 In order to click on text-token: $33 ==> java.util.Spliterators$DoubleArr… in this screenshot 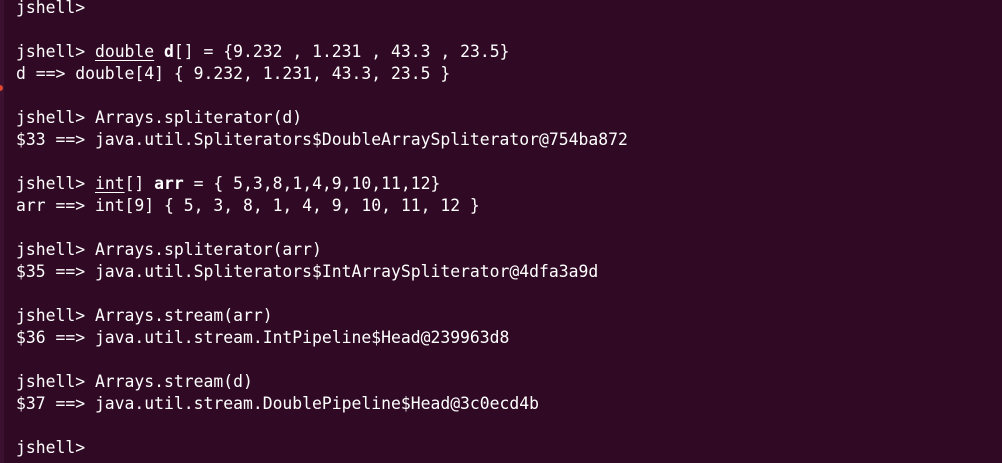, I will do `click(322, 139)`.